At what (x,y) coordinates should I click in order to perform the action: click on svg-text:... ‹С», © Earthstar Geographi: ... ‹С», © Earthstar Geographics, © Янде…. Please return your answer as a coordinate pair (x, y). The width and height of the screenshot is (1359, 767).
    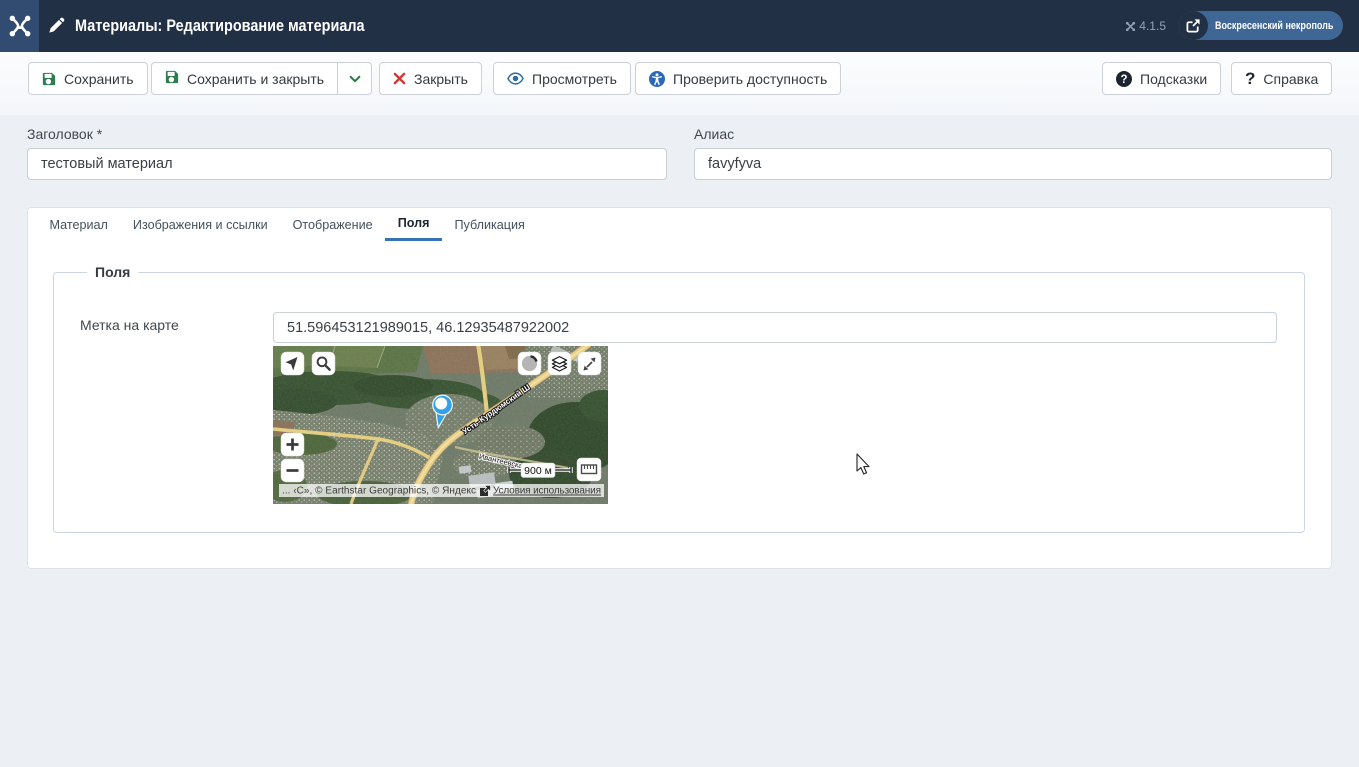
    Looking at the image, I should click on (379, 491).